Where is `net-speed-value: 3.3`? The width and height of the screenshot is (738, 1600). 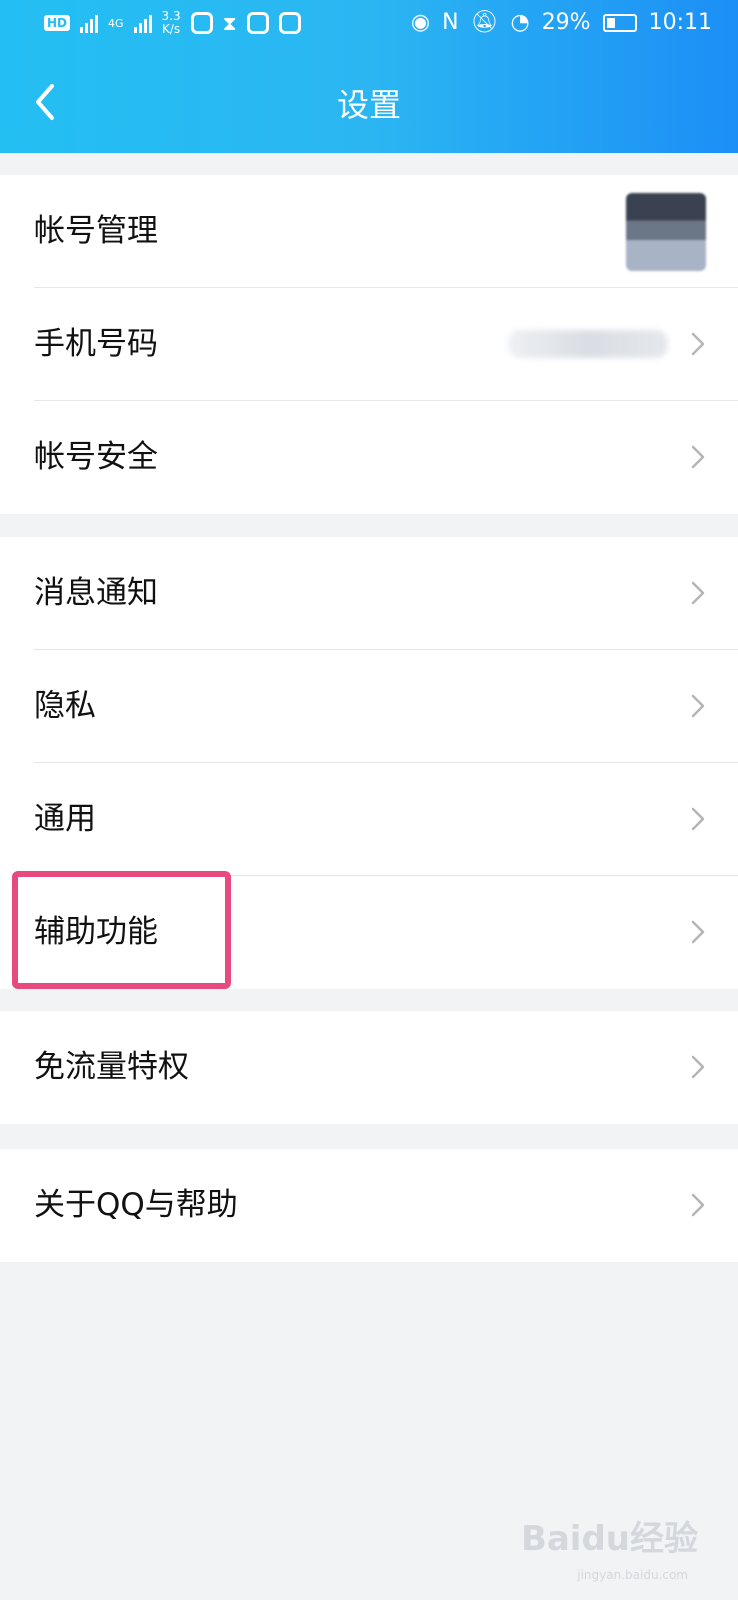
net-speed-value: 3.3 is located at coordinates (171, 16).